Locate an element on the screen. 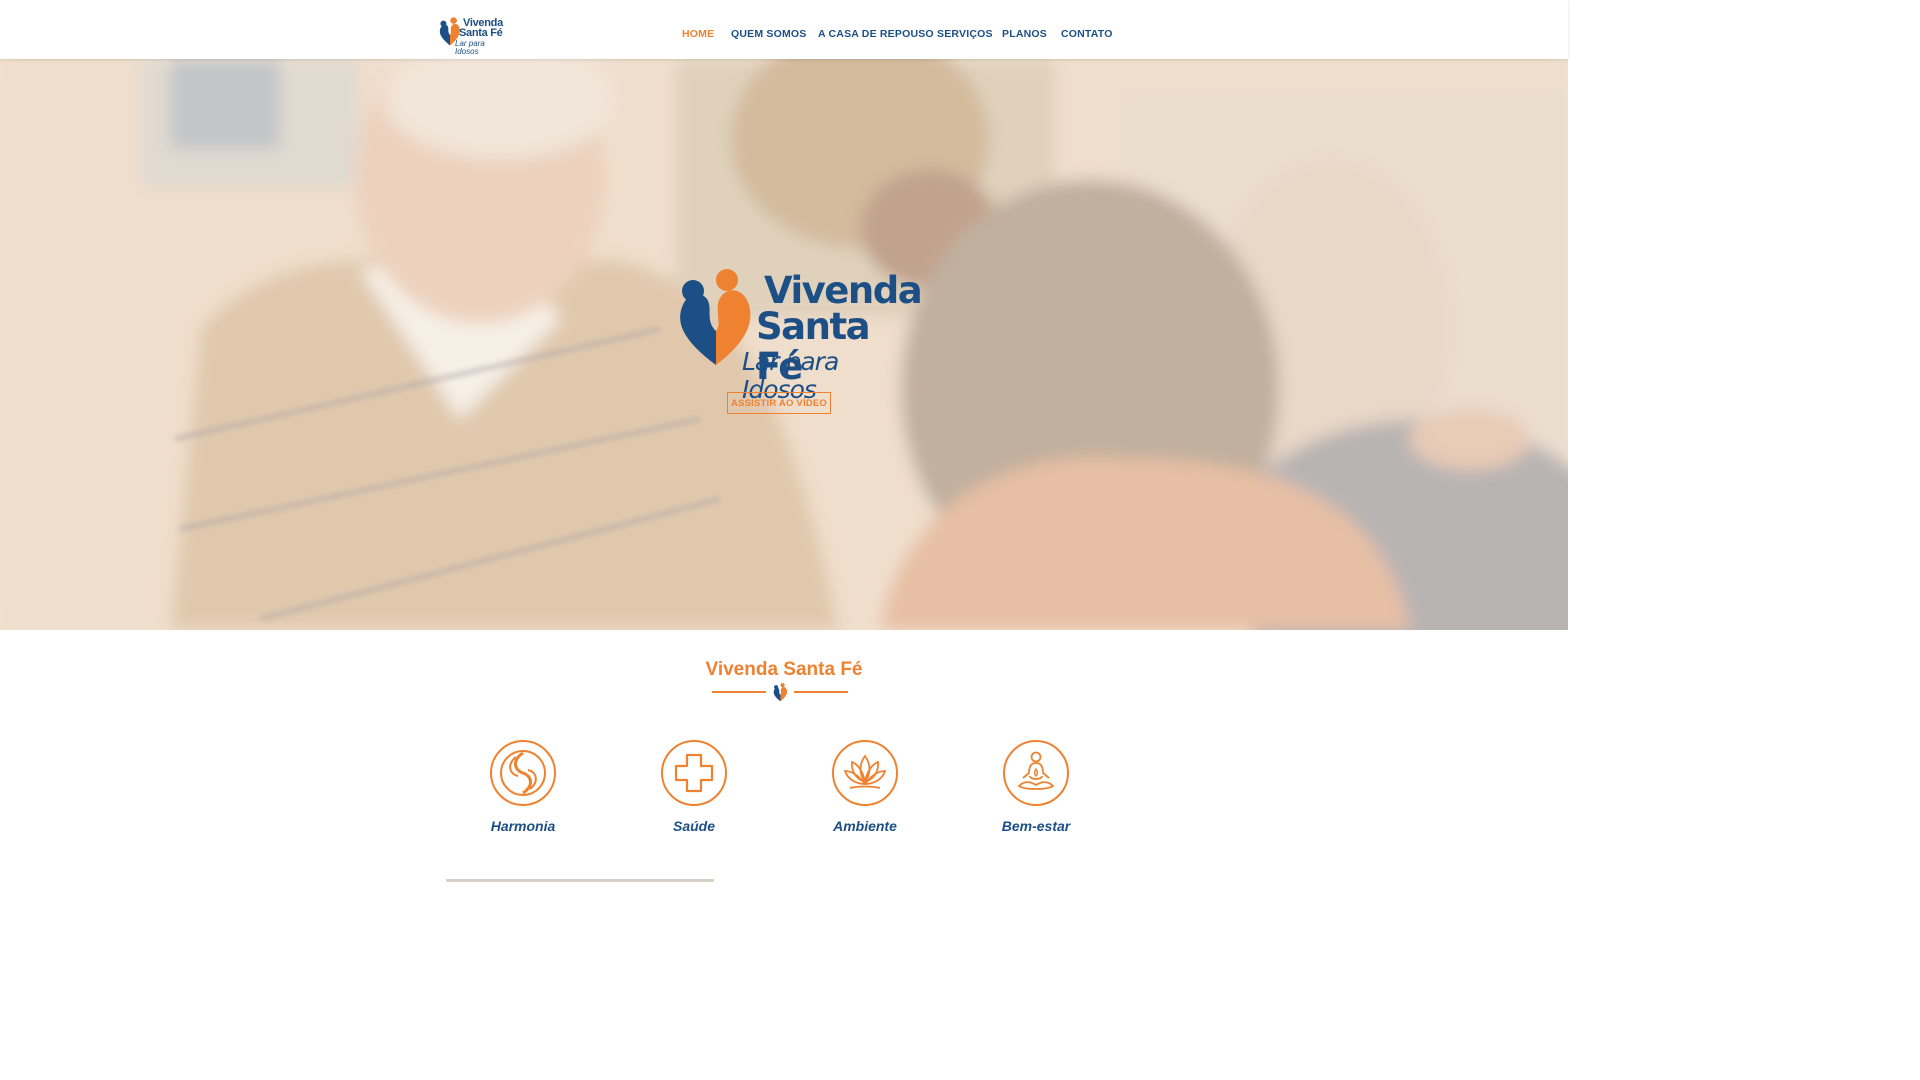 The image size is (1920, 1080). meditation-icon is located at coordinates (1036, 770).